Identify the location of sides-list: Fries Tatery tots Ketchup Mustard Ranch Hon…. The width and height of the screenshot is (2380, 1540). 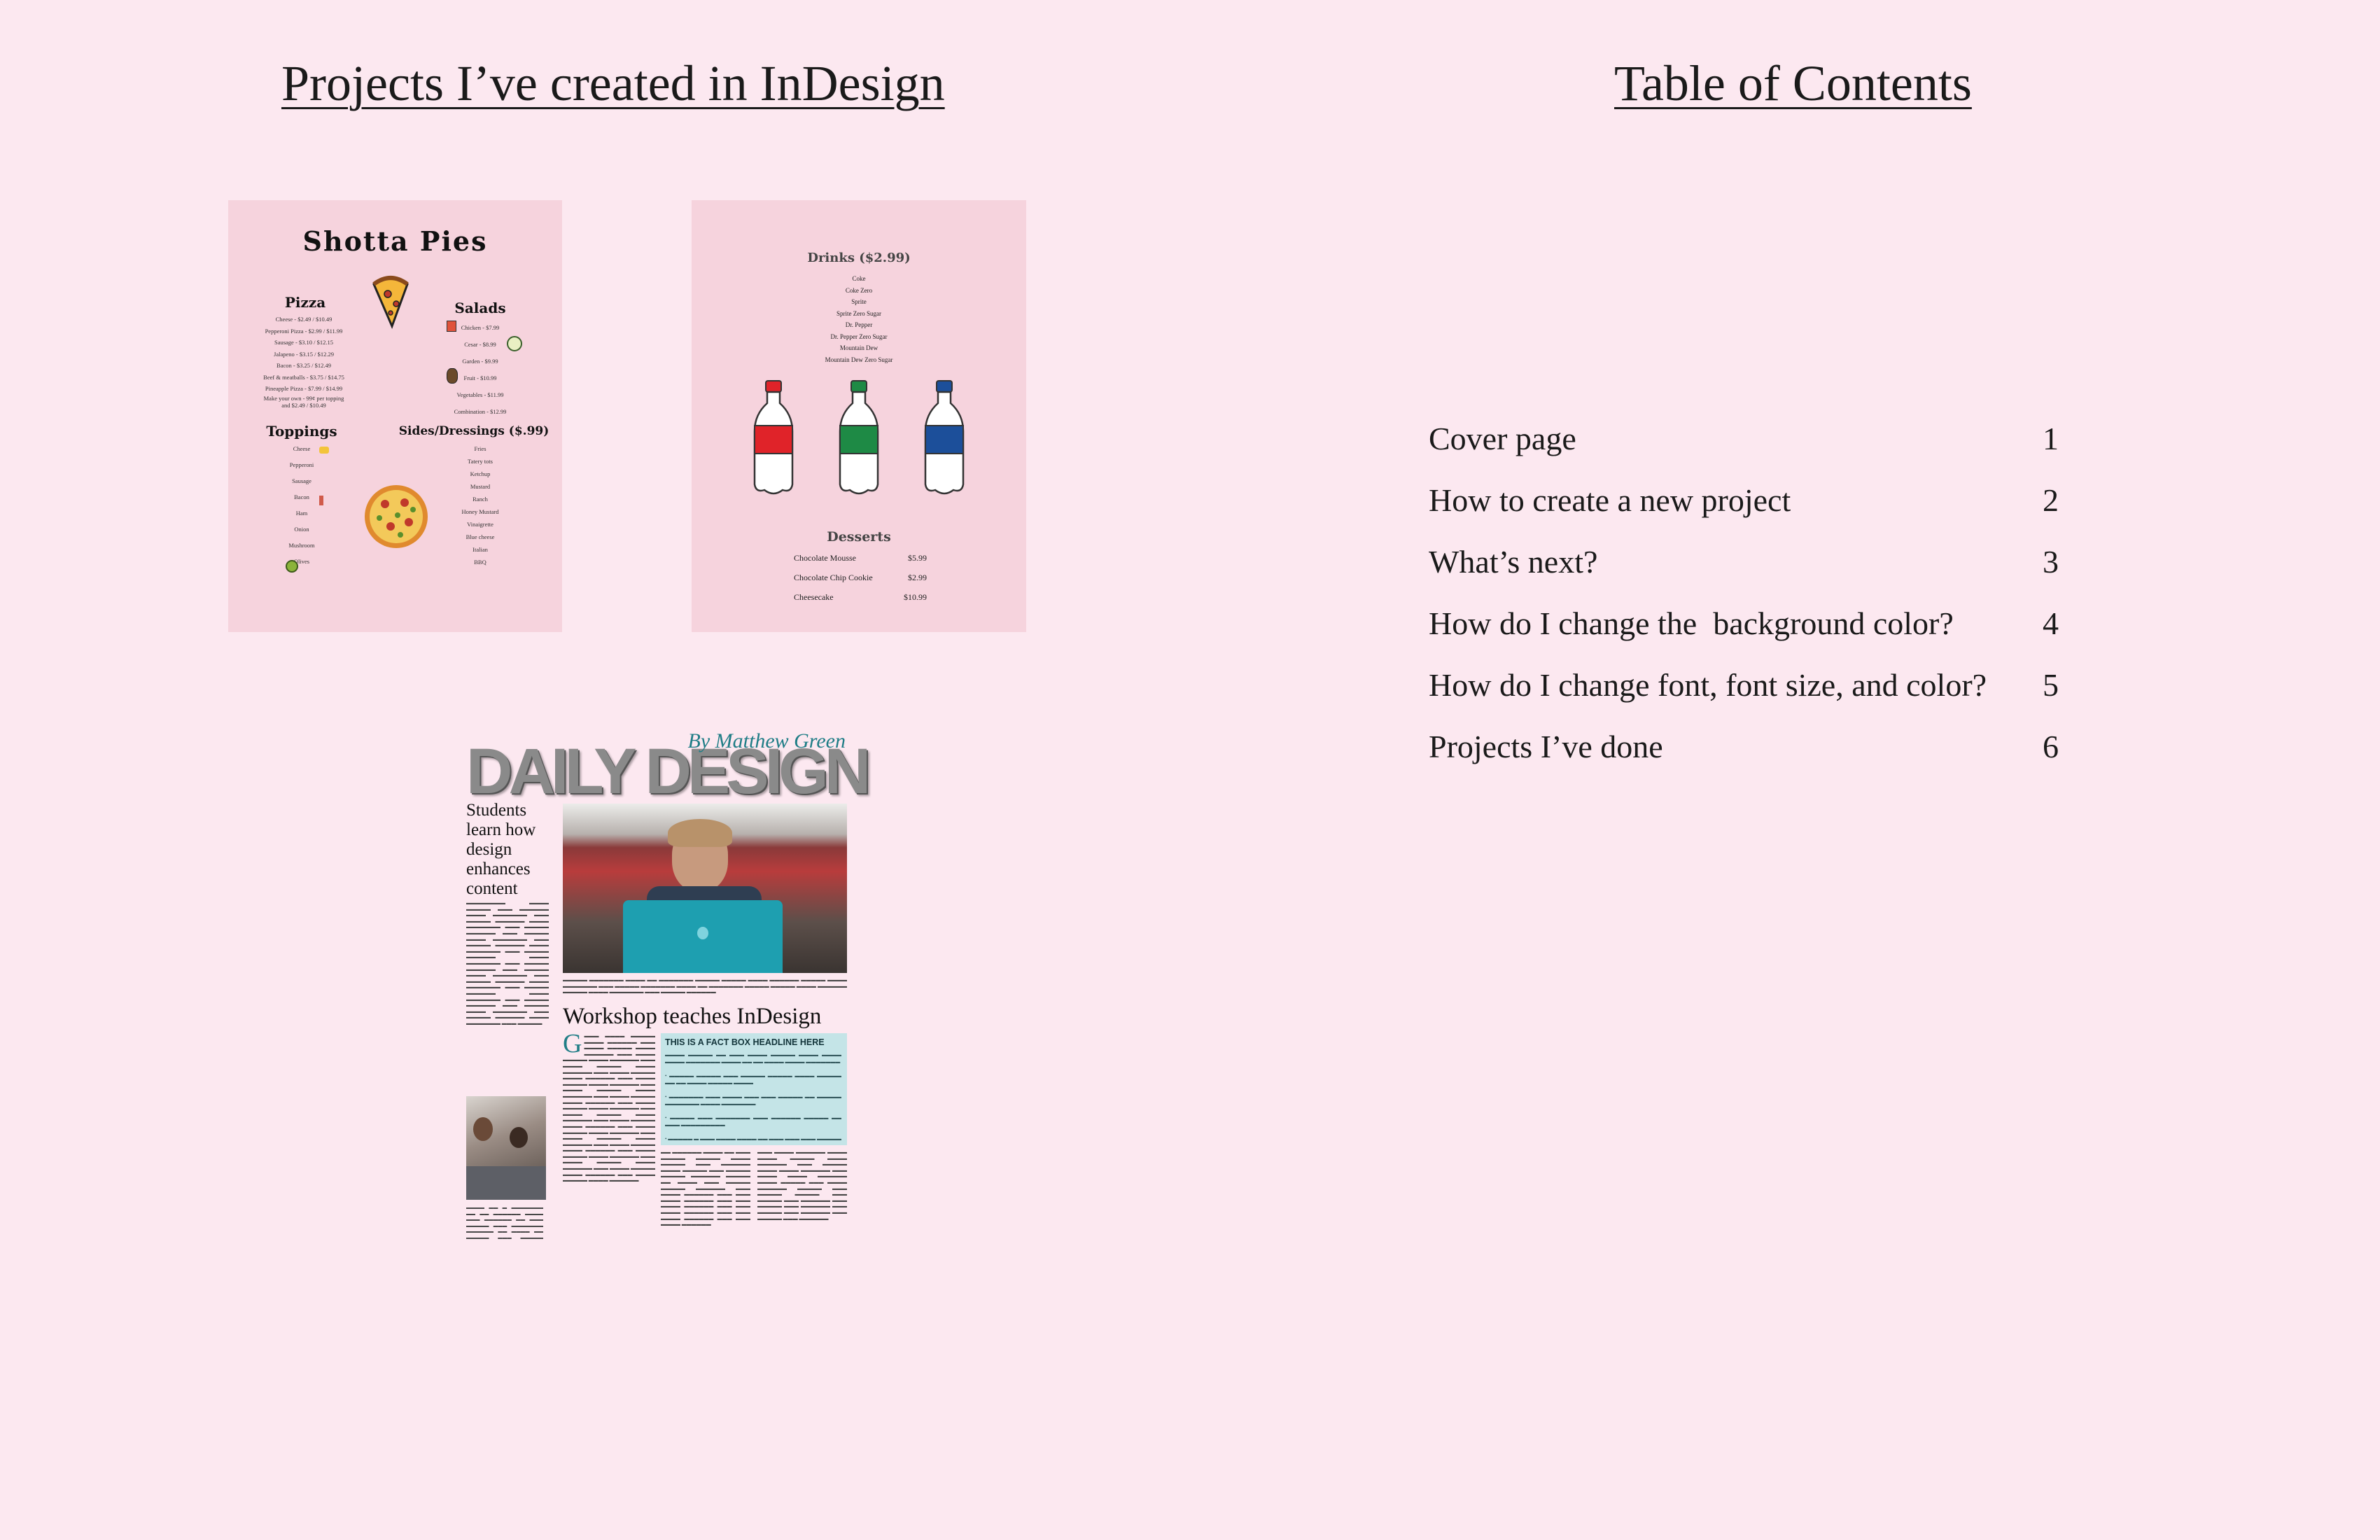
(480, 505).